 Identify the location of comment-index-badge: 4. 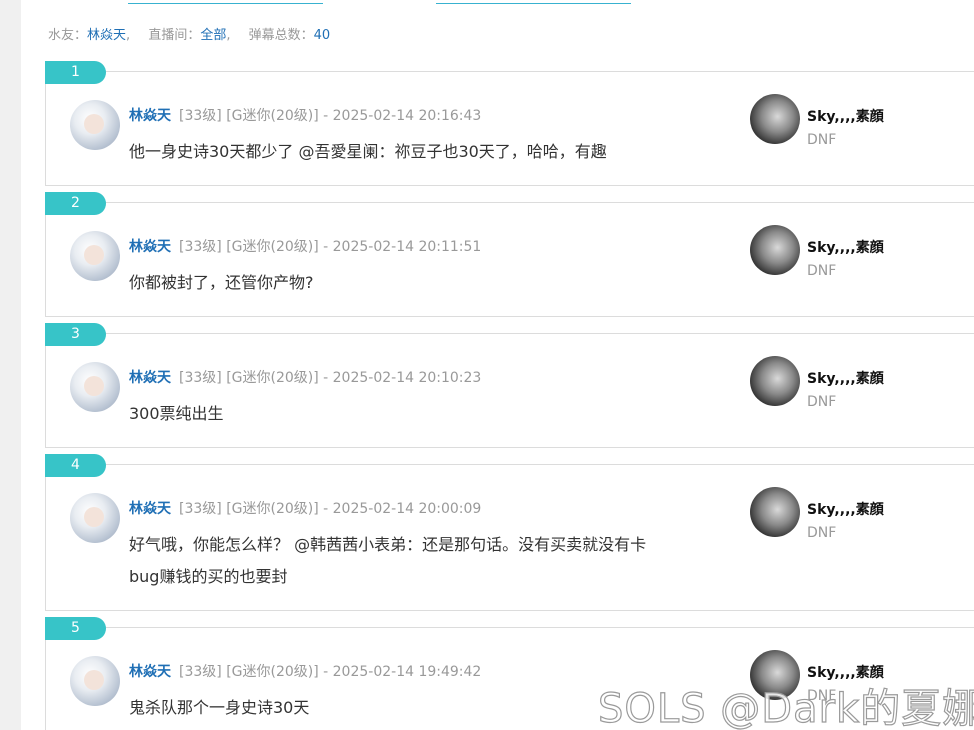
(75, 465).